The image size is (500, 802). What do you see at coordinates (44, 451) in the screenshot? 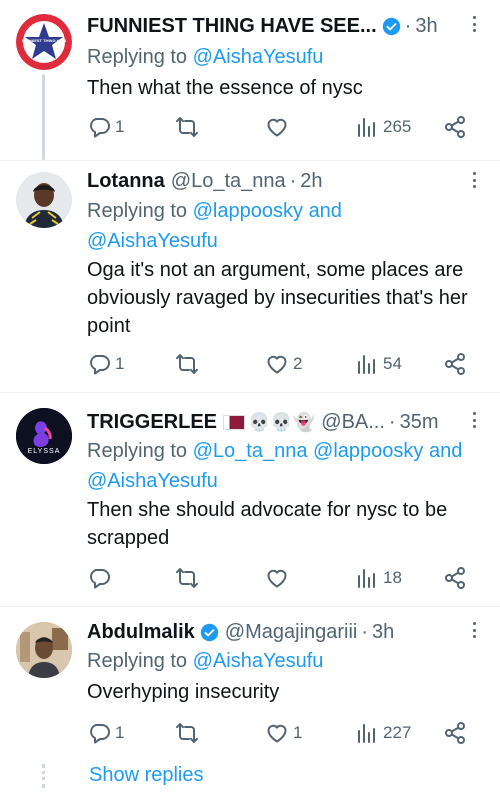
I see `avatar-logo-text: ELYSSA` at bounding box center [44, 451].